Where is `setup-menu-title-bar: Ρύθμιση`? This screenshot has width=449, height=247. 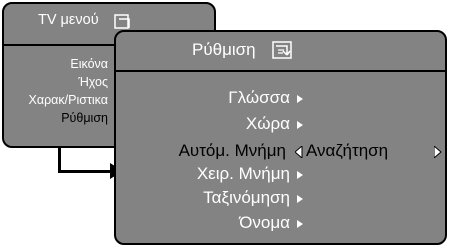
setup-menu-title-bar: Ρύθμιση is located at coordinates (280, 52).